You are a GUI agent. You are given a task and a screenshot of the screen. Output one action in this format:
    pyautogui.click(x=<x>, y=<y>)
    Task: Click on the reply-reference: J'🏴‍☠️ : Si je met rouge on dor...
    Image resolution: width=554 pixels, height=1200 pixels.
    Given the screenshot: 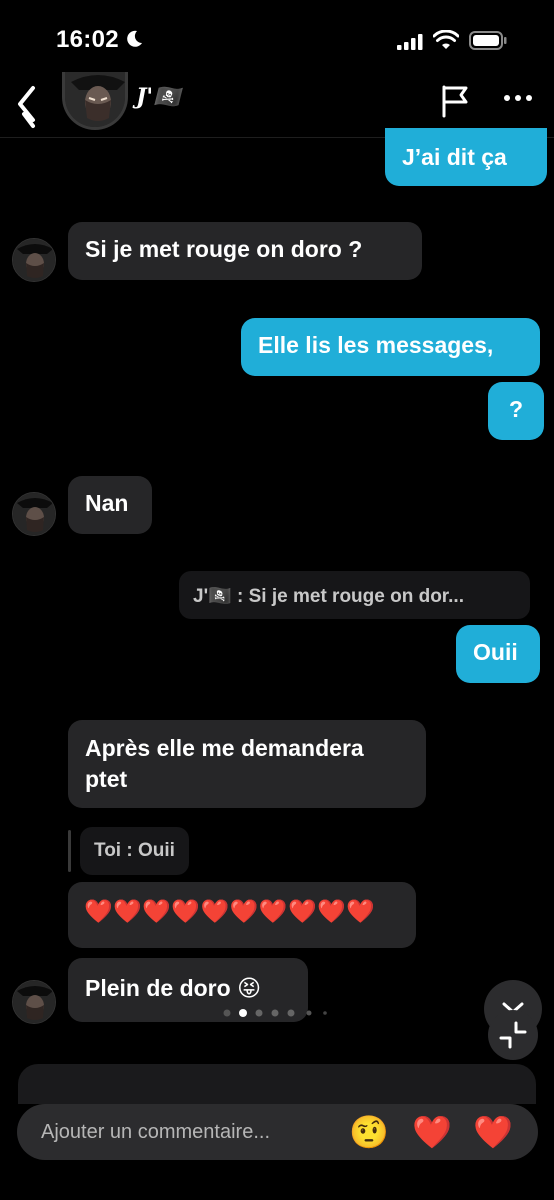 What is the action you would take?
    pyautogui.click(x=354, y=595)
    